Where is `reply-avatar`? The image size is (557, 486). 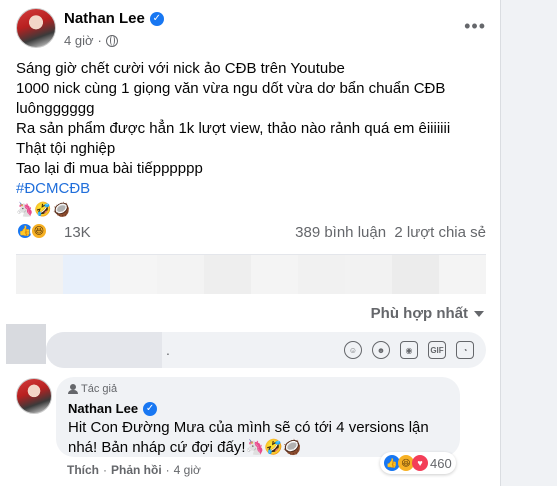
reply-avatar is located at coordinates (34, 396).